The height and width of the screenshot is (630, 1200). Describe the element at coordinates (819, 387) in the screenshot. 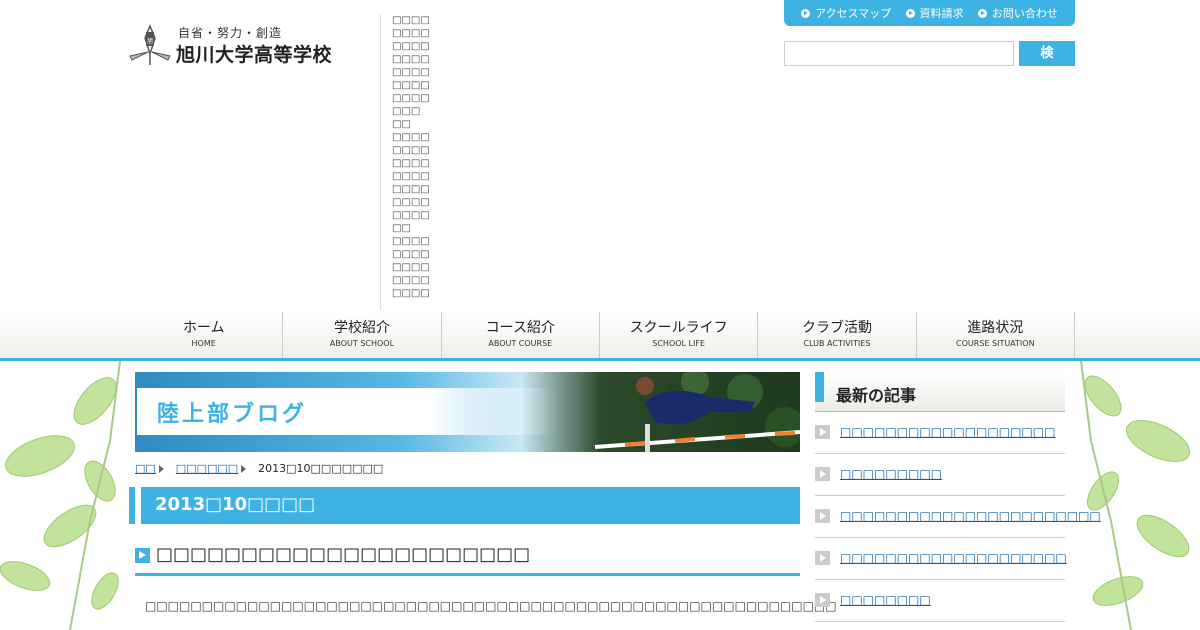

I see `heading-accent-bar` at that location.